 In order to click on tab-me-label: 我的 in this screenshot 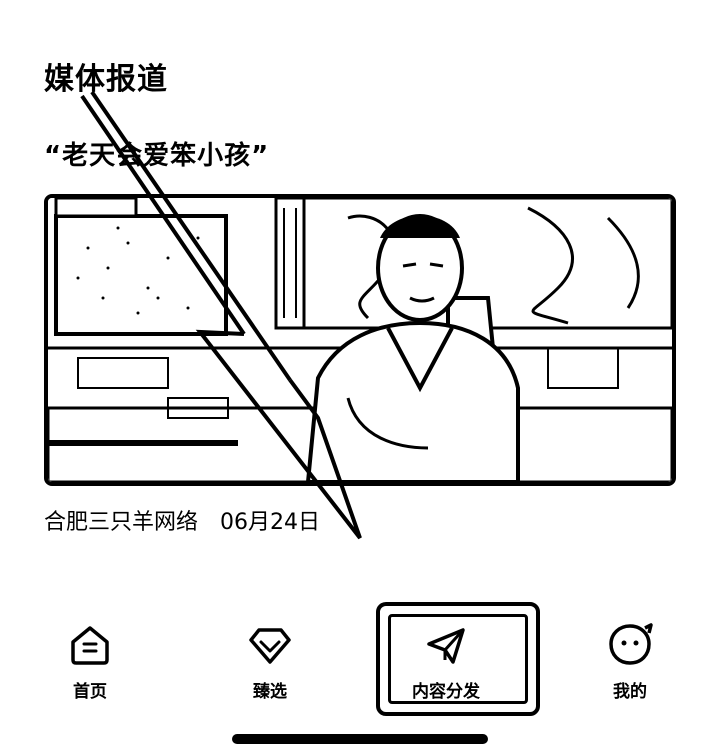, I will do `click(630, 692)`.